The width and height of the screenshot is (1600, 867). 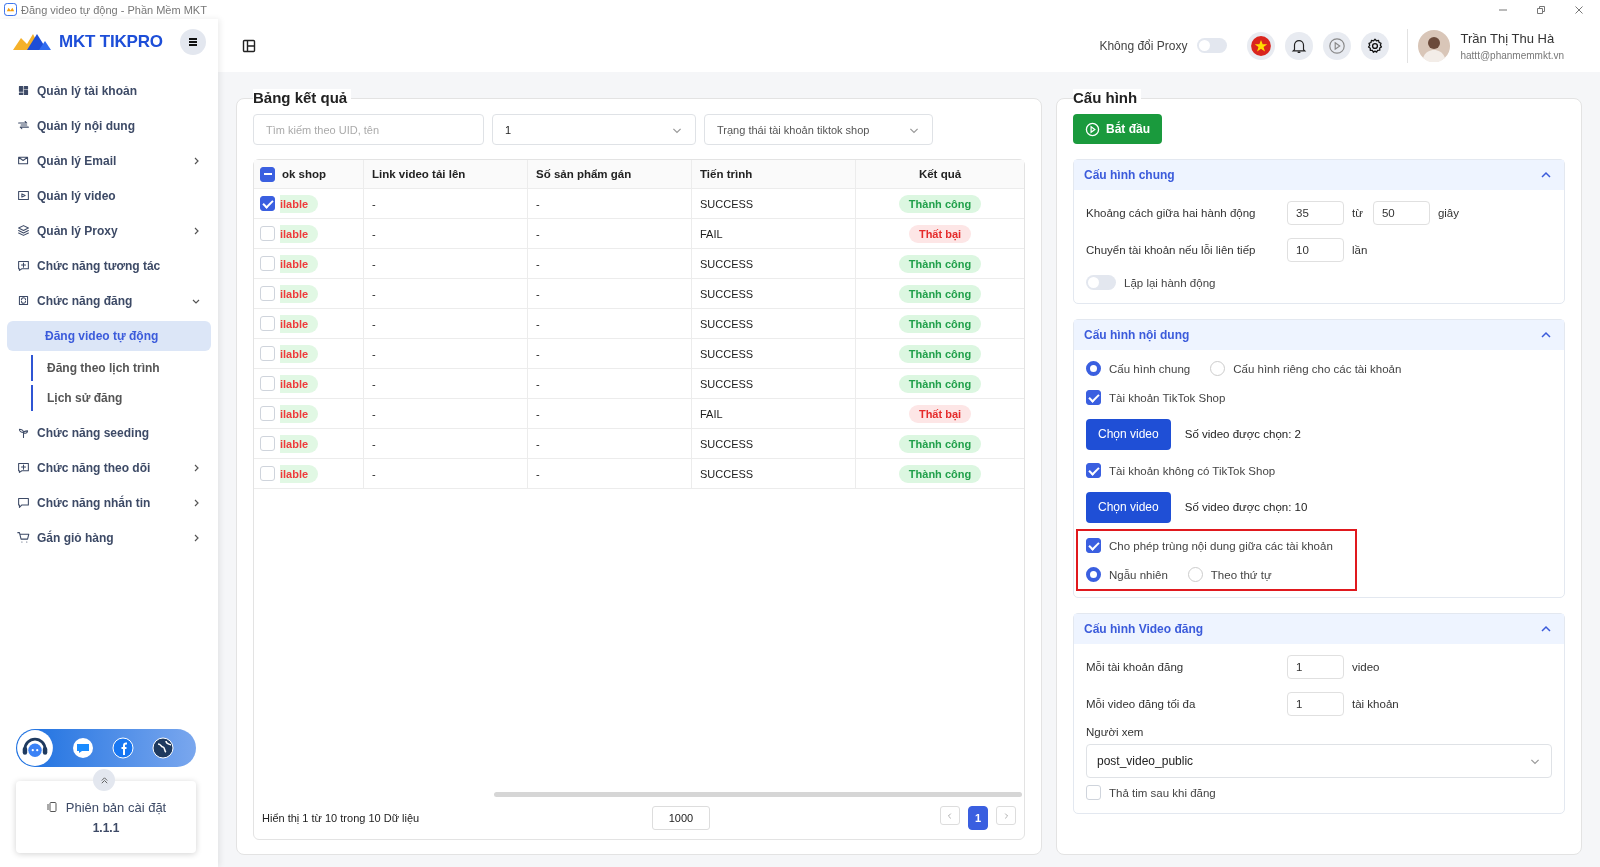 What do you see at coordinates (978, 818) in the screenshot?
I see `page-button: 1` at bounding box center [978, 818].